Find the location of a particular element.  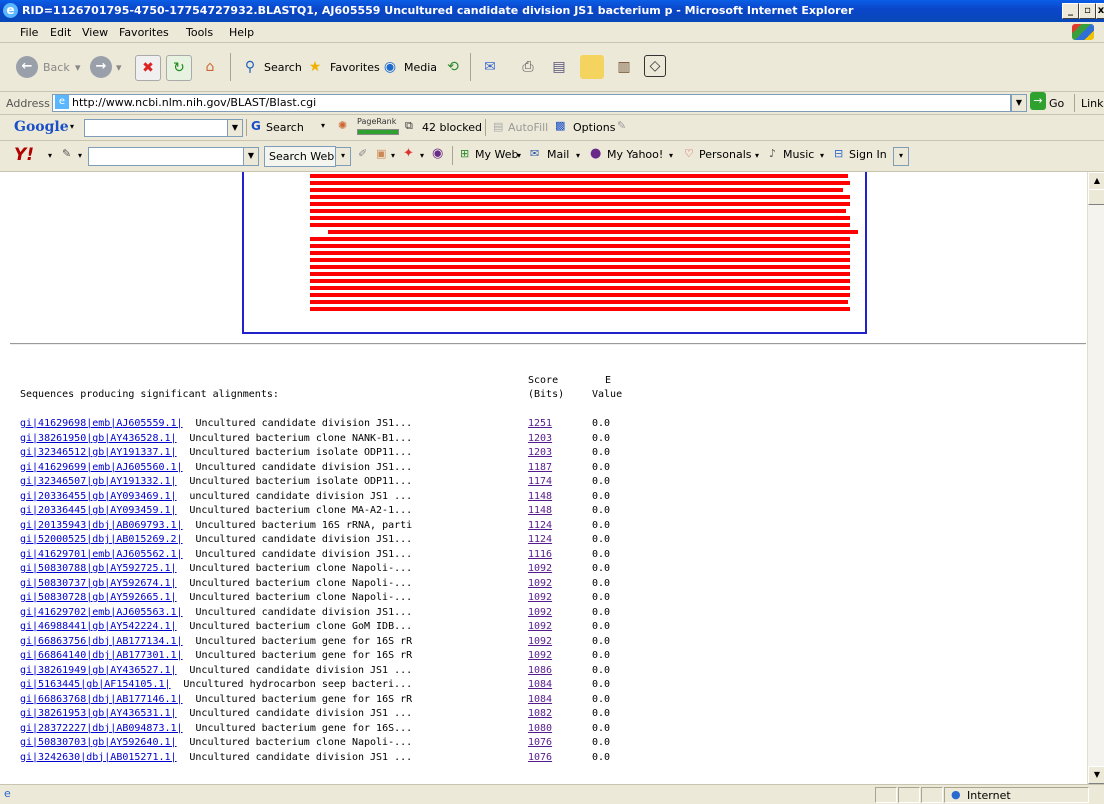

sequence-id-link: gi|50830703|gb|AY592640.1| is located at coordinates (98, 742).